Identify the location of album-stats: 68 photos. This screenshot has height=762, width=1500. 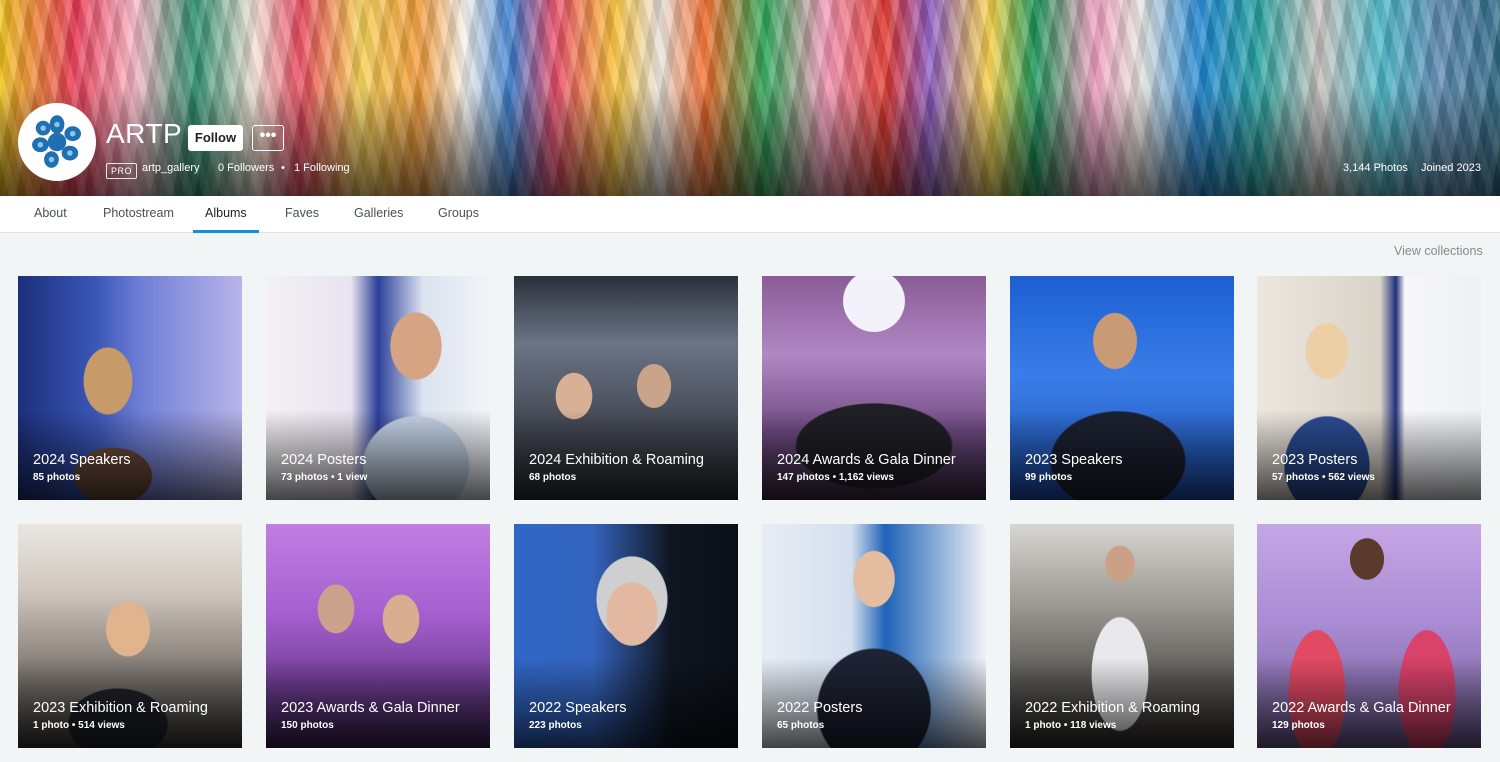
(553, 477).